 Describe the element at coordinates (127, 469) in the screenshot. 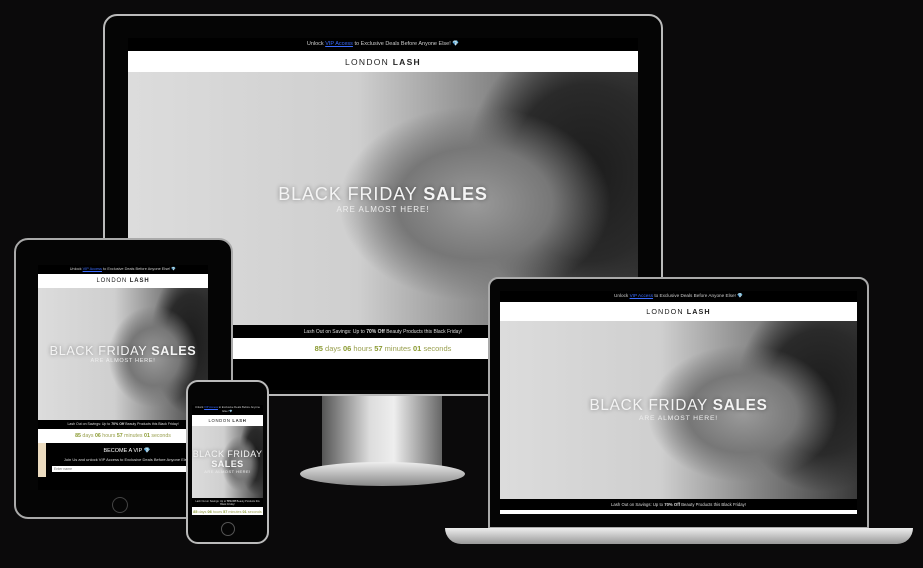

I see `name-input` at that location.